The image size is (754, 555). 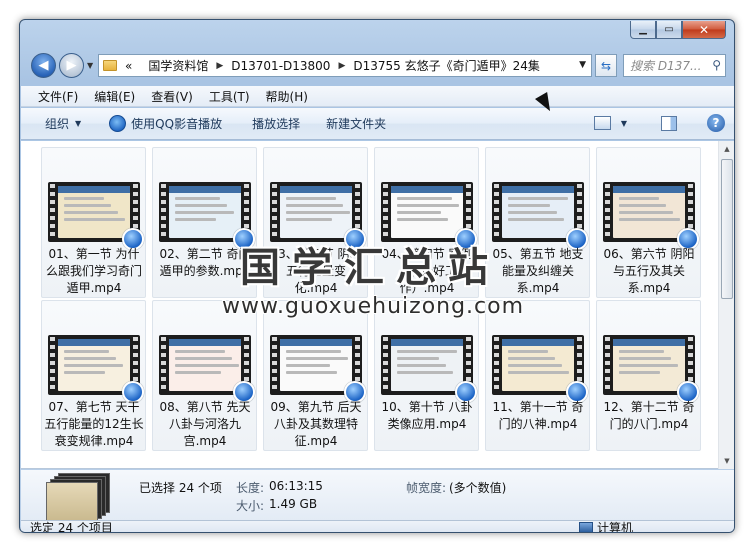 I want to click on organize-label: 组织, so click(x=57, y=124).